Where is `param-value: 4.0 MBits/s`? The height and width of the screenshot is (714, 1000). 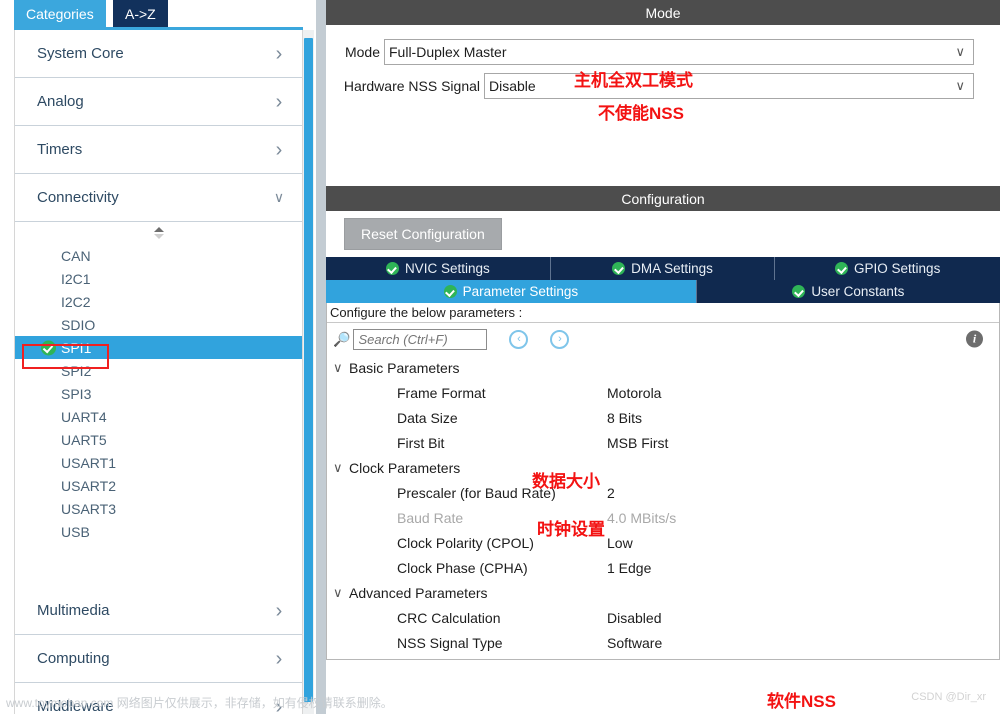
param-value: 4.0 MBits/s is located at coordinates (642, 517).